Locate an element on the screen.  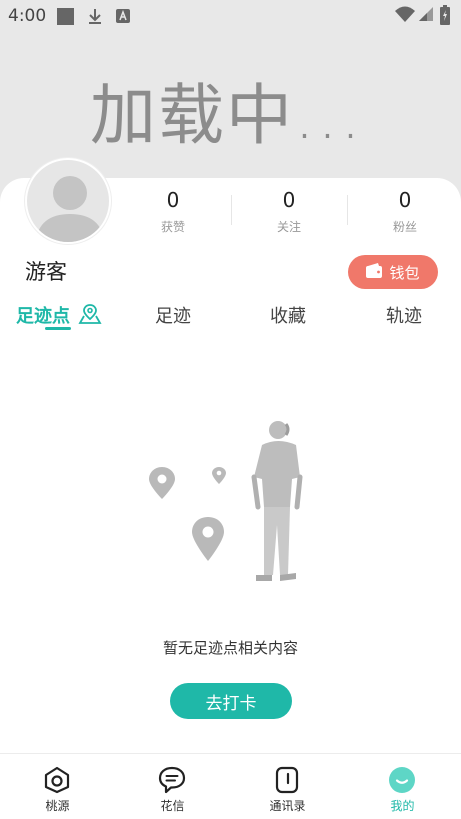
avatar is located at coordinates (68, 201).